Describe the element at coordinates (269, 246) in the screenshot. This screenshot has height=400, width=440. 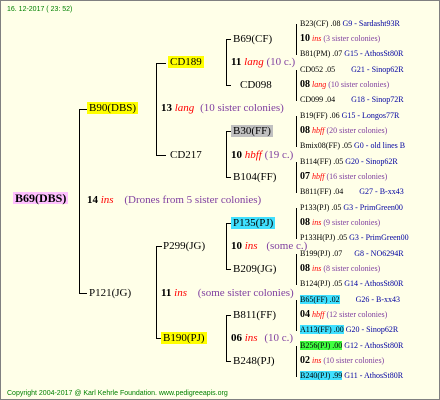
I see `p299-info: 10 ins (some c.)` at that location.